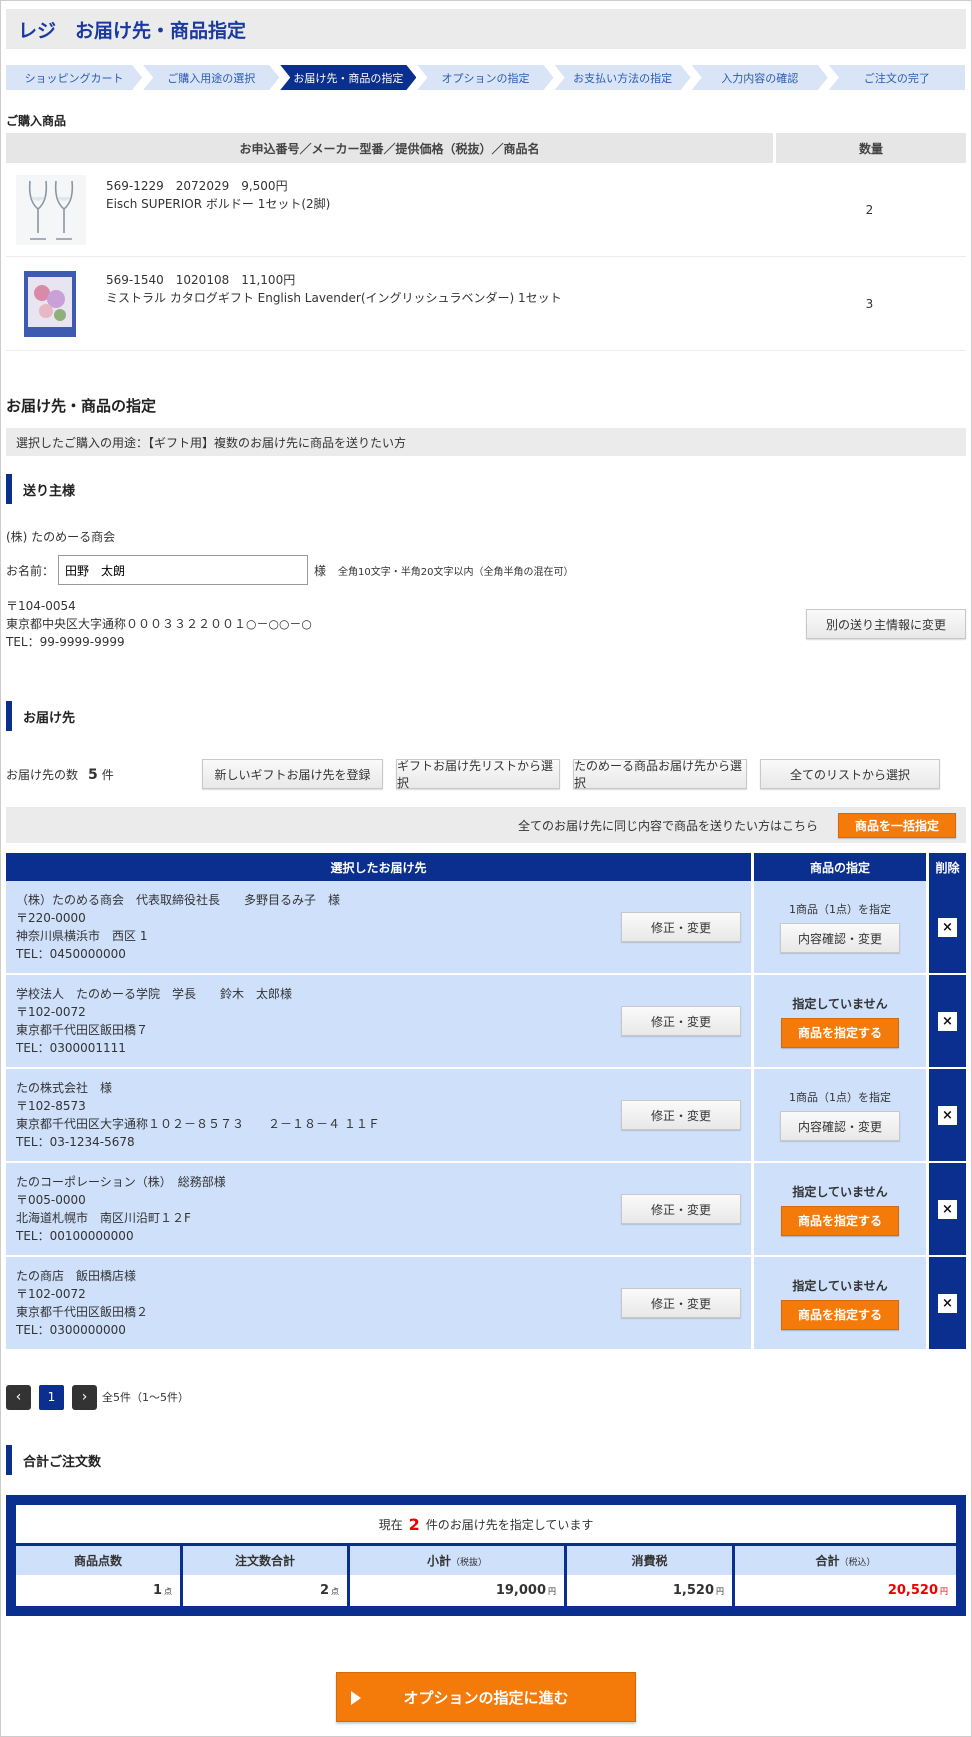 The height and width of the screenshot is (1737, 972). What do you see at coordinates (82, 1030) in the screenshot?
I see `recipient-address: 東京都千代田区飯田橋７` at bounding box center [82, 1030].